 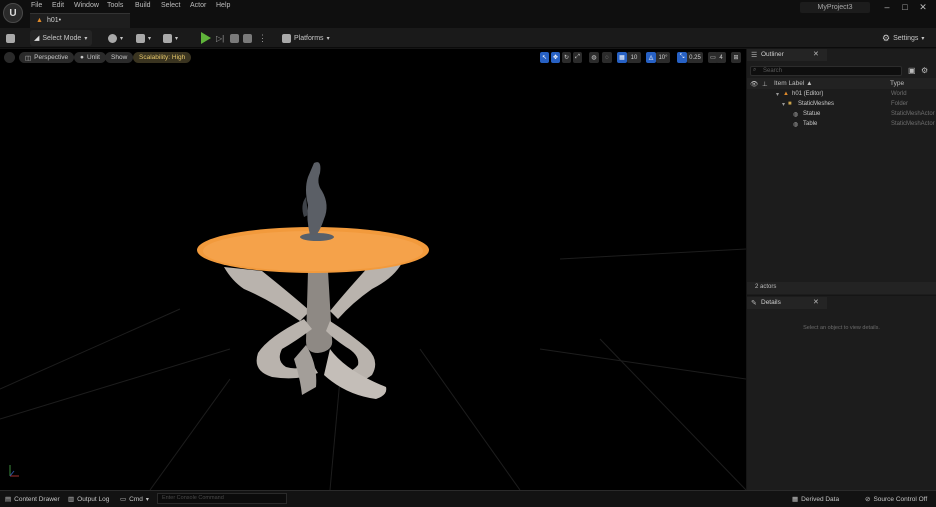 I want to click on scalability-button: Scalability: High, so click(x=162, y=57).